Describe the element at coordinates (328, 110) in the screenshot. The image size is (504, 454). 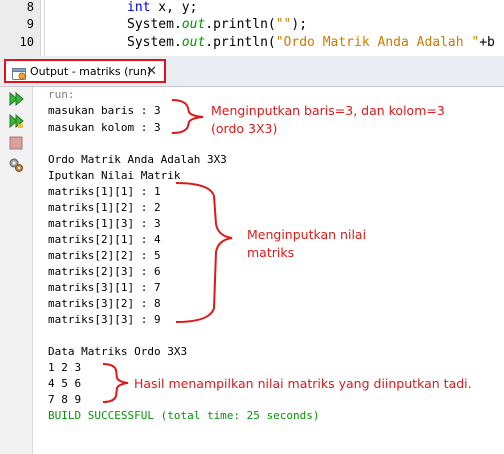
I see `annotation-text: Menginputkan baris=3, dan kolom=3` at that location.